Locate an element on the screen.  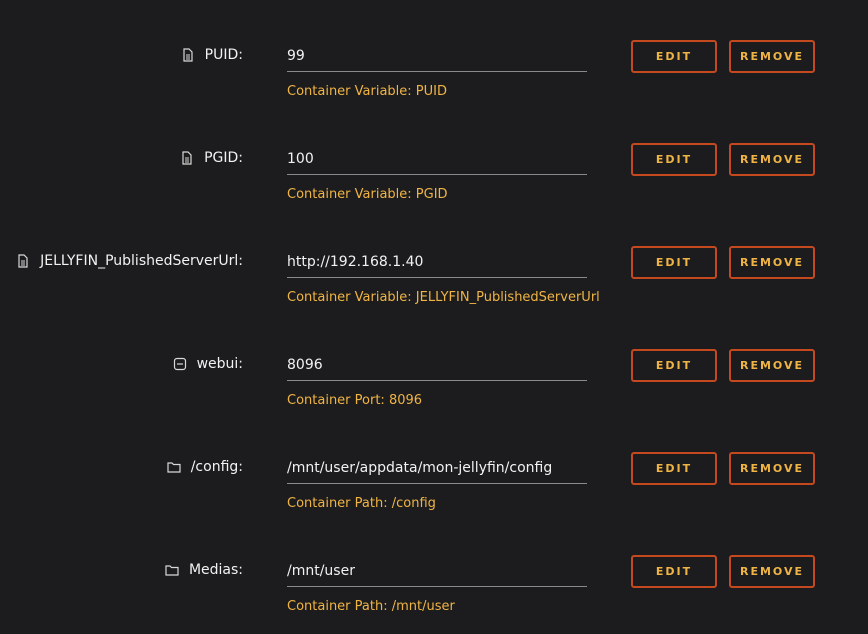
setting-label: /config: is located at coordinates (205, 467).